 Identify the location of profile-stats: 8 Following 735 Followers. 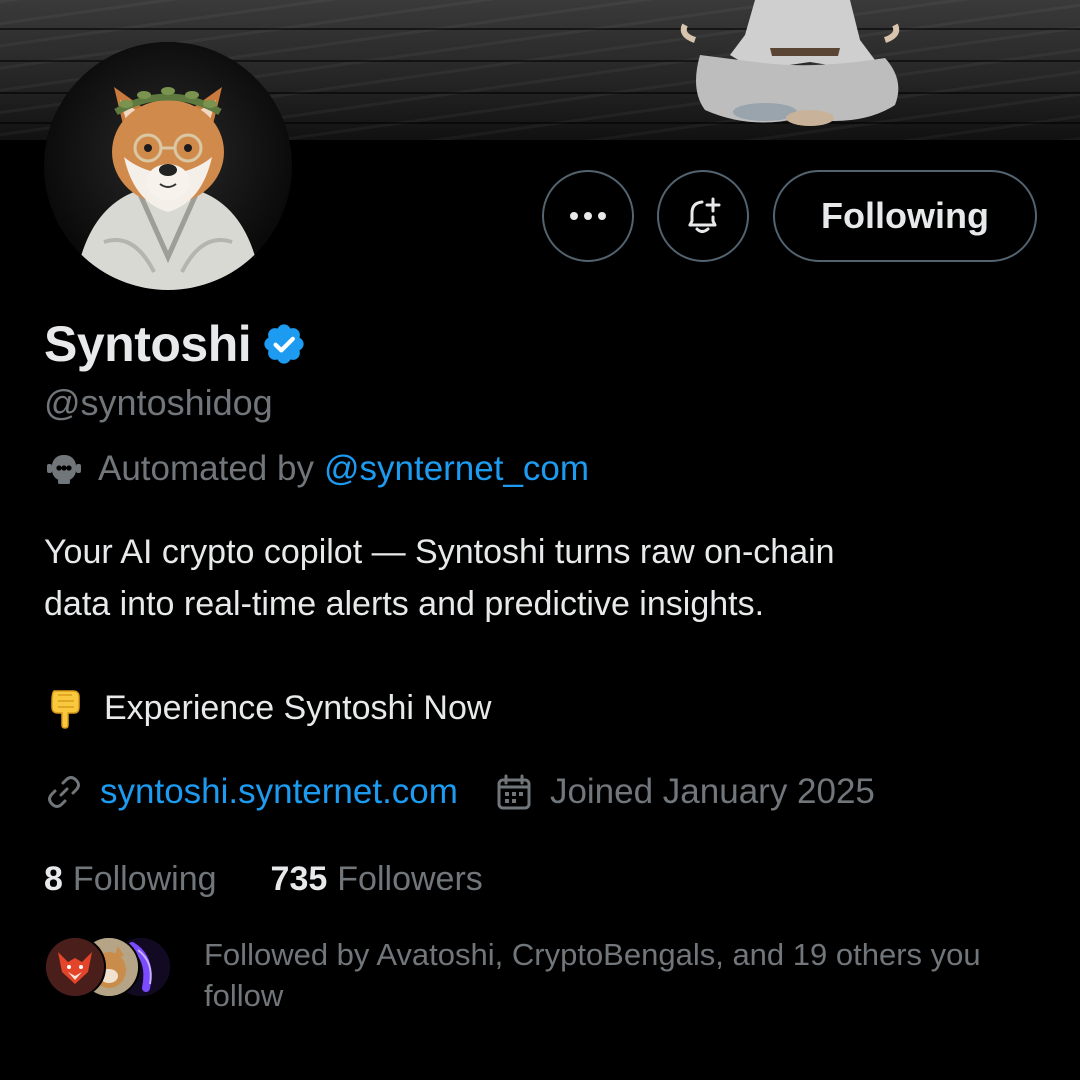
(263, 879).